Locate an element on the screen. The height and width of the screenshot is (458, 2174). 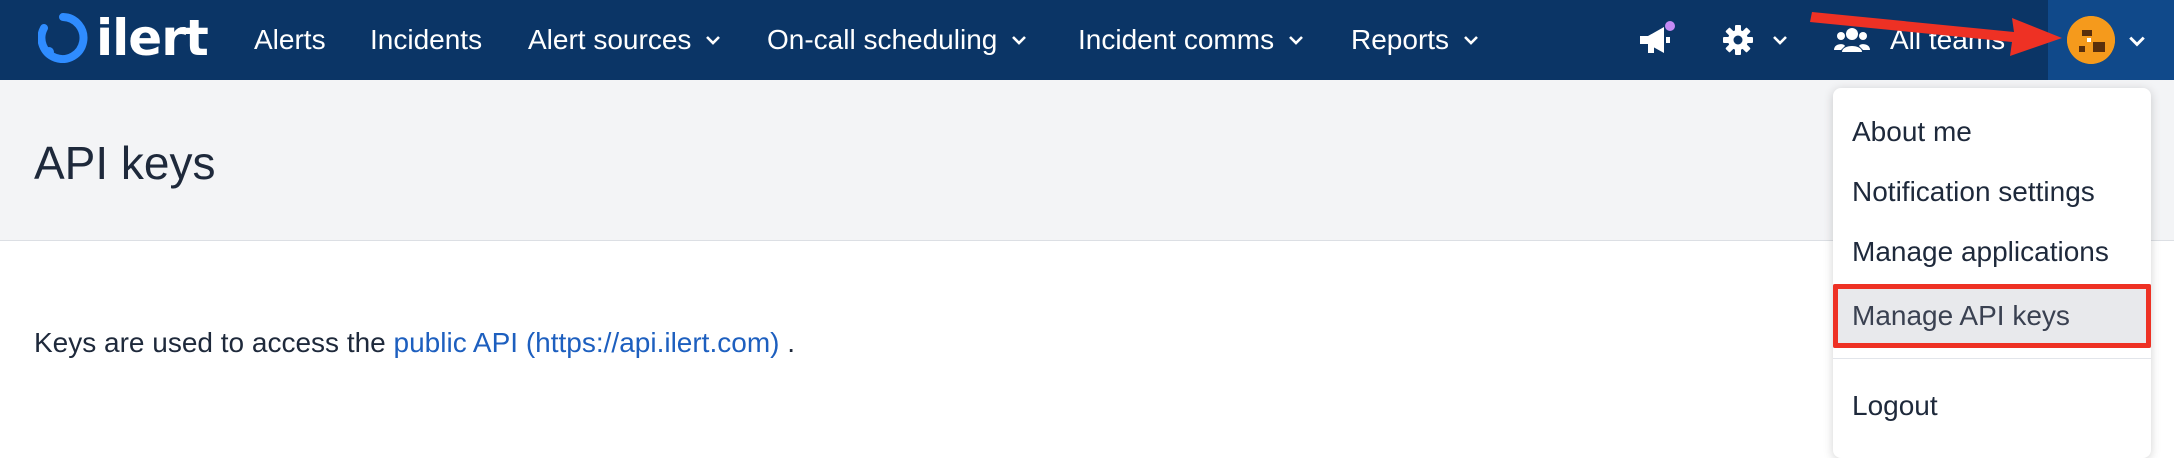
announcements-button is located at coordinates (1656, 40).